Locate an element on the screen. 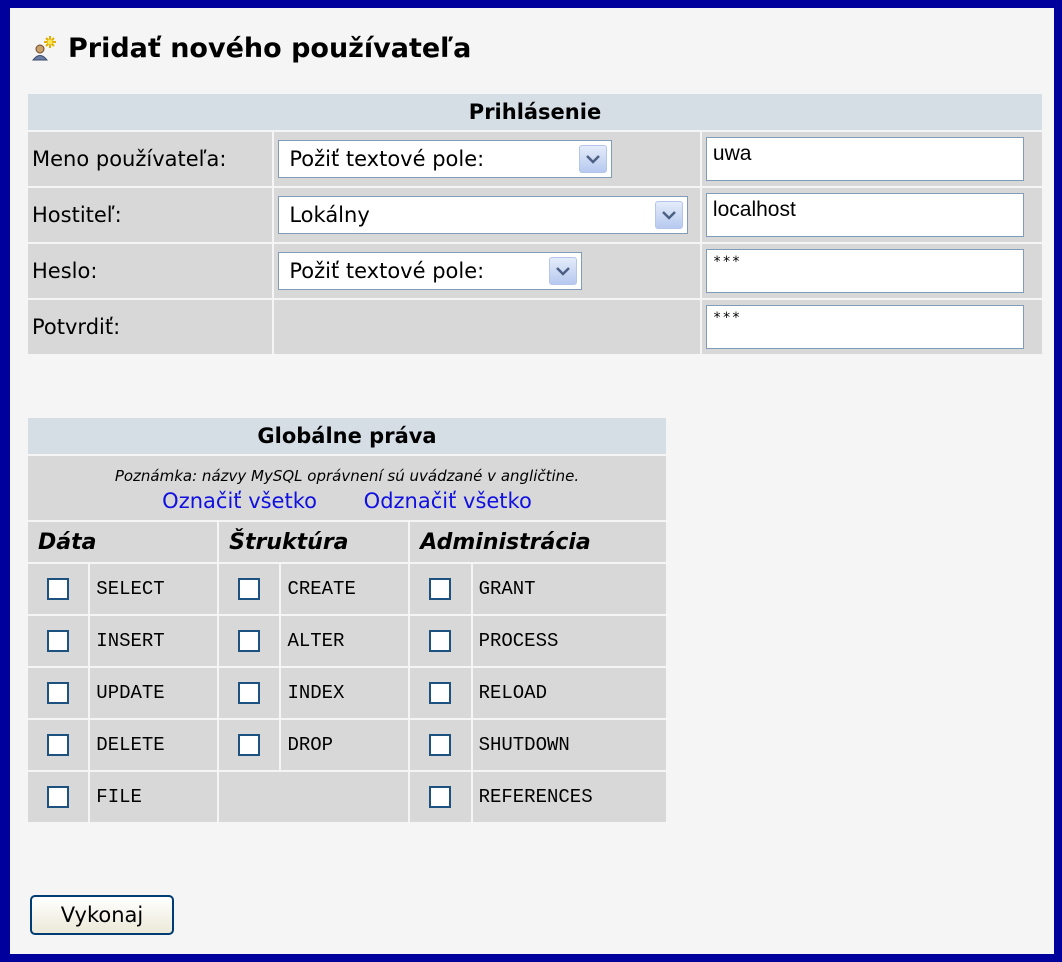 This screenshot has height=962, width=1062. check-all-link: Označiť všetko is located at coordinates (239, 501).